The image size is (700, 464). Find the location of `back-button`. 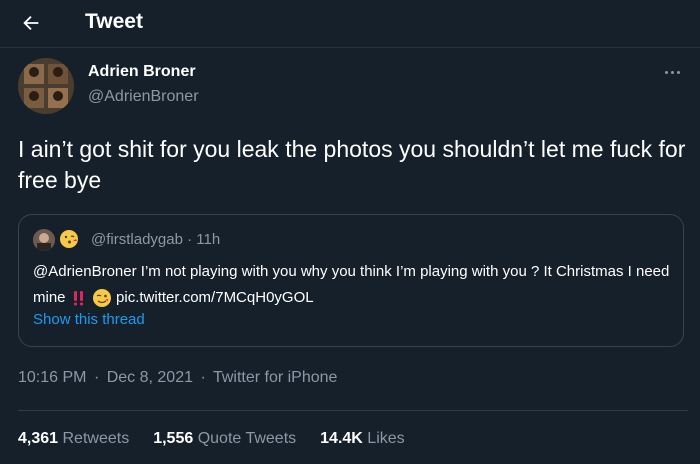

back-button is located at coordinates (31, 23).